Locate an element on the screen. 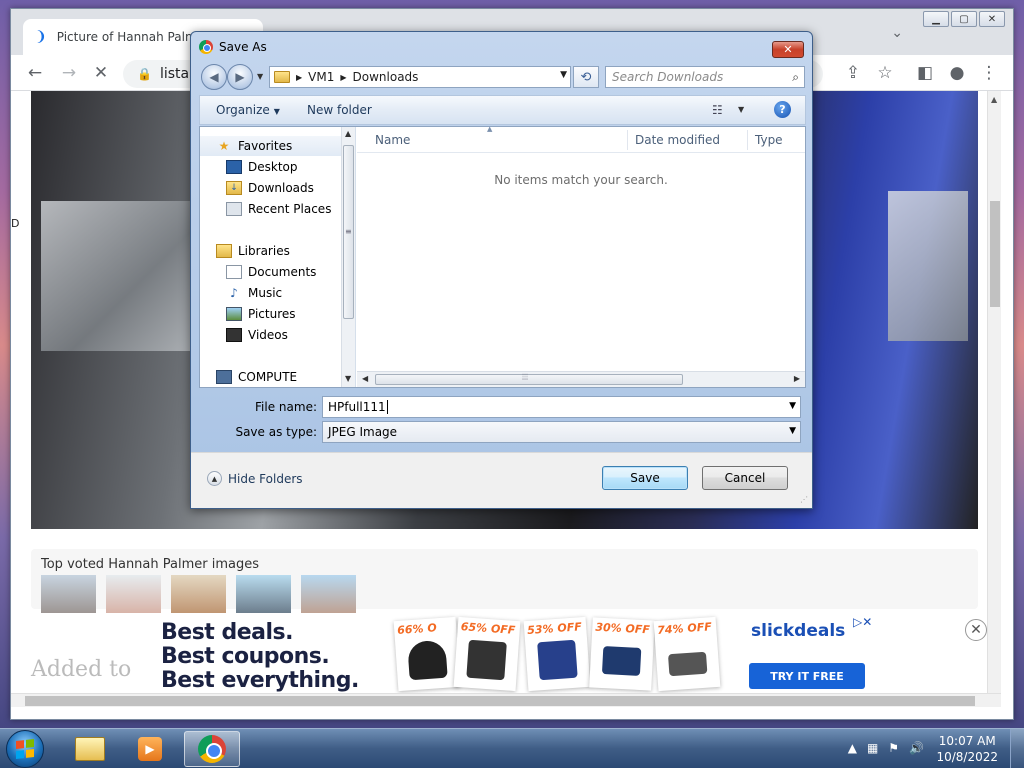  scroll-down-arrow-icon: ▼ is located at coordinates (348, 378).